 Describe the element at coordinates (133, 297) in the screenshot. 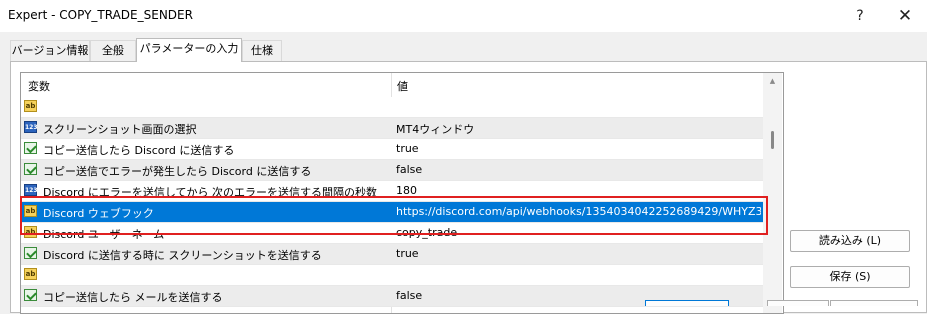

I see `parameter-name: コピー送信したら メールを送信する` at that location.